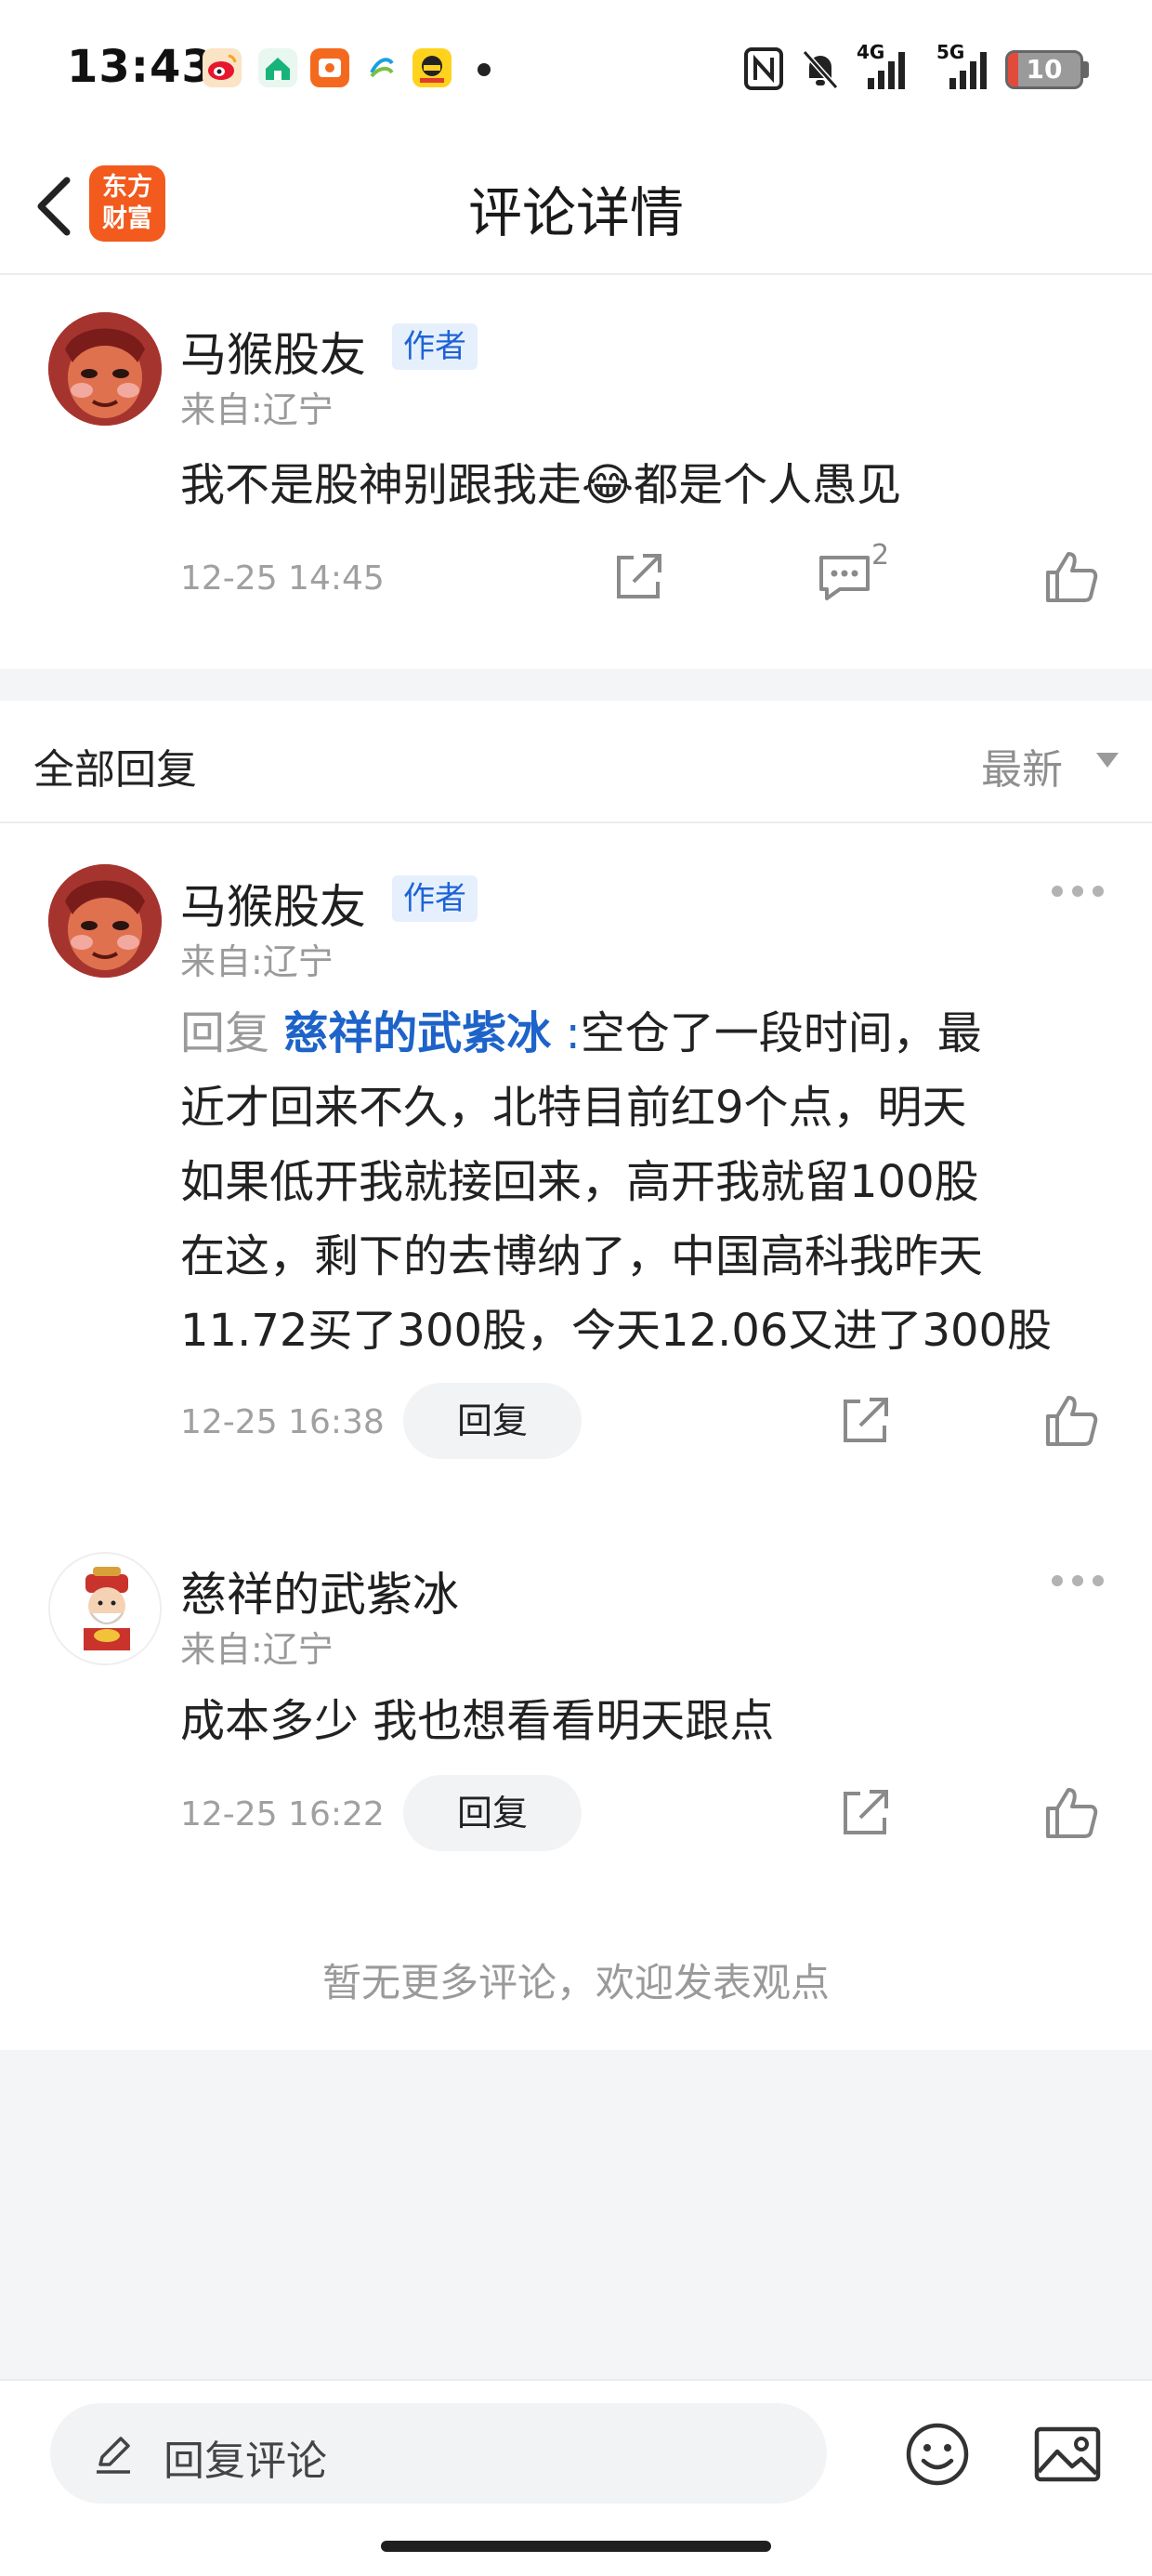 The image size is (1152, 2576). I want to click on reply-target-user: 慈祥的武紫冰, so click(417, 1033).